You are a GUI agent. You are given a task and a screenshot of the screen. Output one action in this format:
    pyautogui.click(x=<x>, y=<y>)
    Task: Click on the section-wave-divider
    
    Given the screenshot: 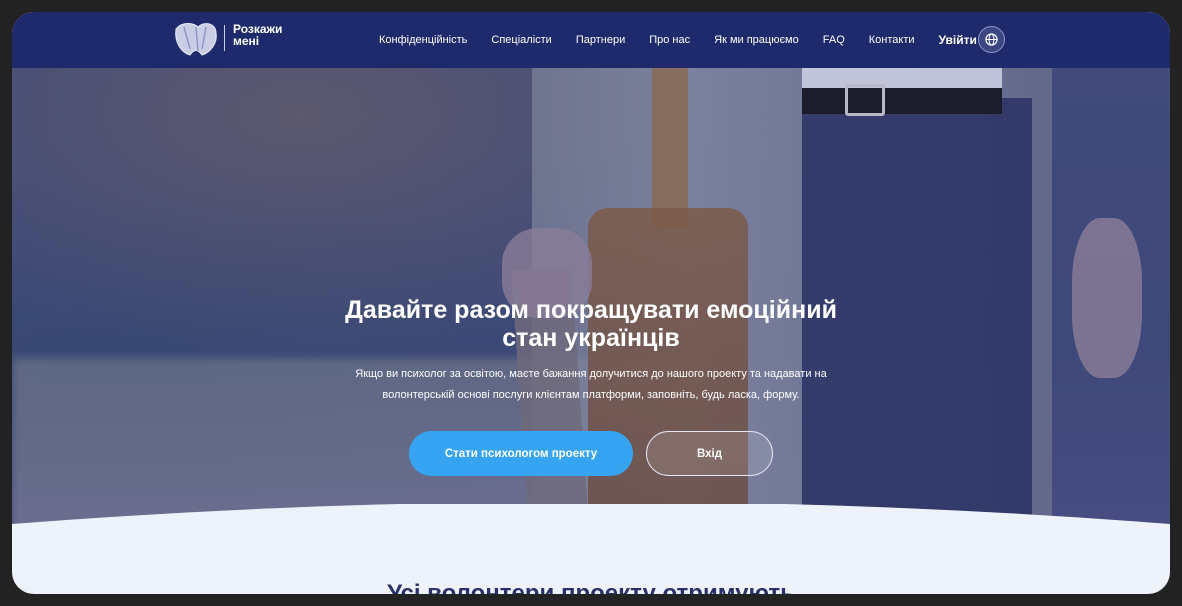 What is the action you would take?
    pyautogui.click(x=591, y=534)
    